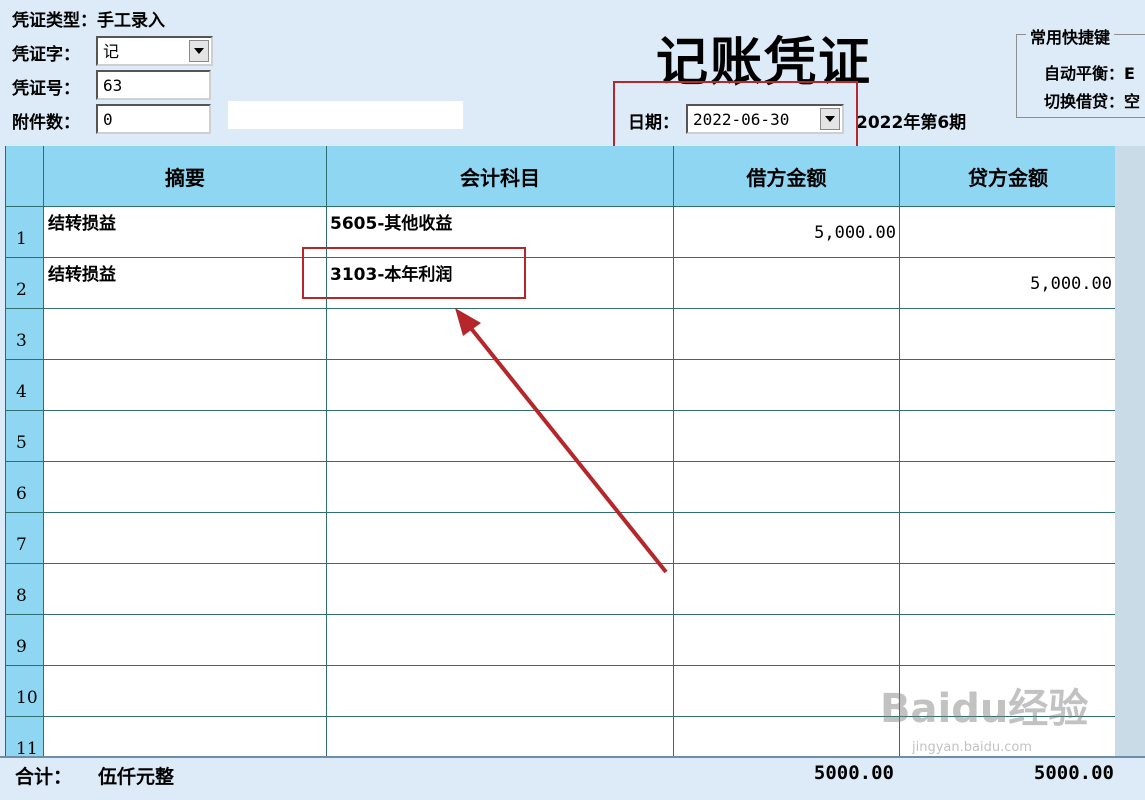  Describe the element at coordinates (853, 773) in the screenshot. I see `debit-total: 5000.00` at that location.